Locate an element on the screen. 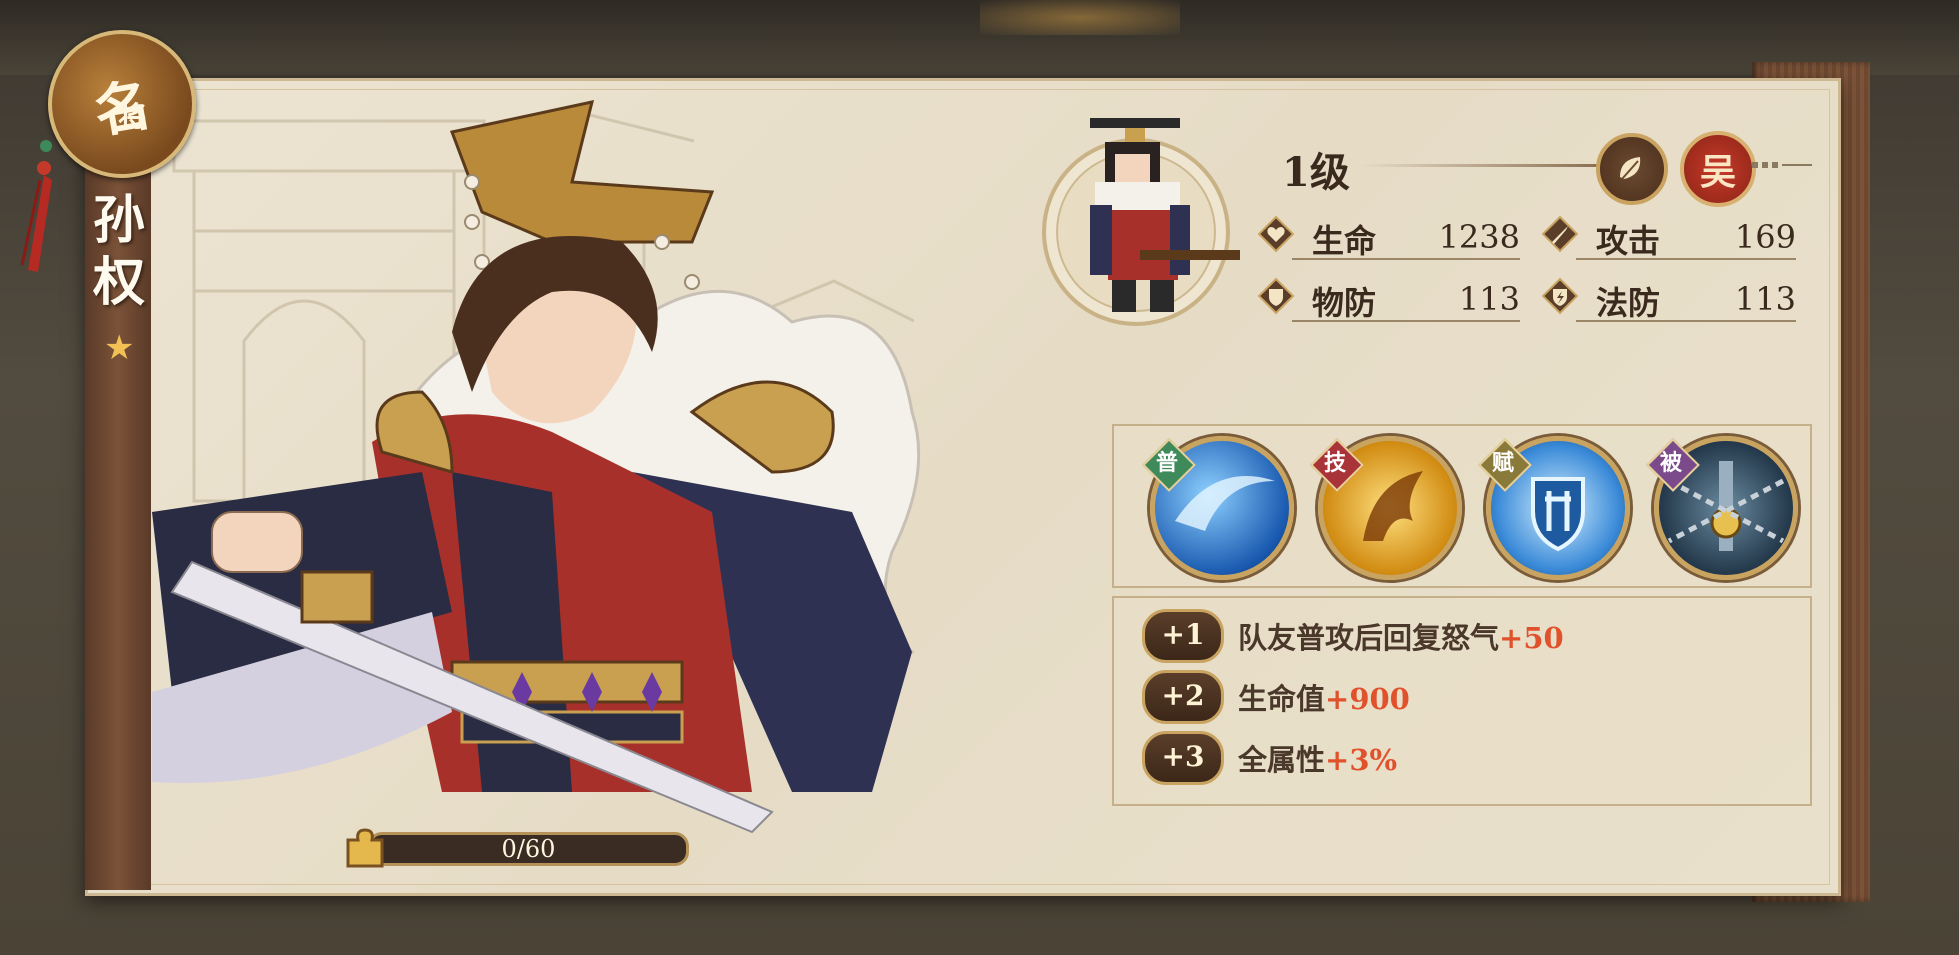 Image resolution: width=1959 pixels, height=955 pixels. fragment-progress-text: 0/60 is located at coordinates (528, 849).